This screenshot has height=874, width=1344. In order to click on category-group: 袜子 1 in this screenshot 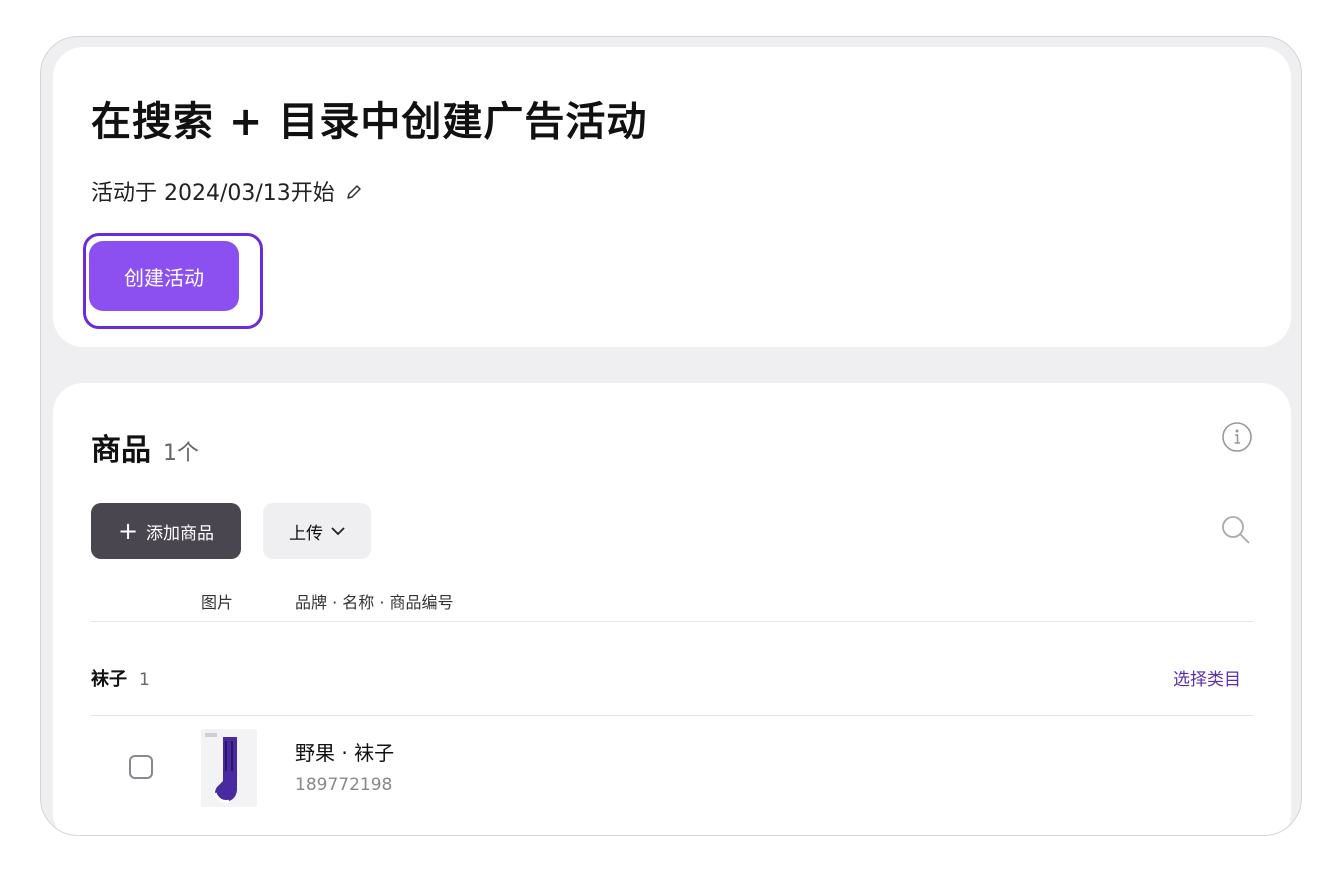, I will do `click(120, 678)`.